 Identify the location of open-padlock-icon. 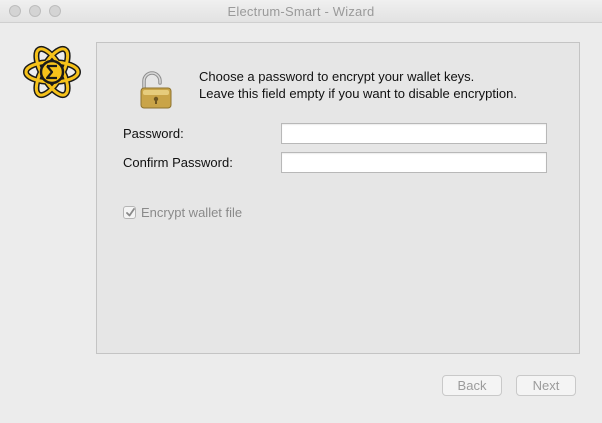
(156, 90).